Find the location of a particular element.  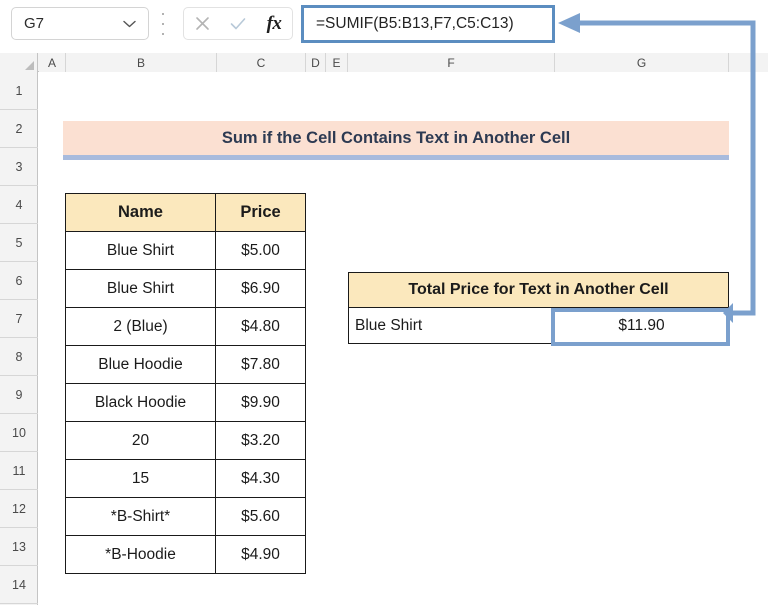

cell-price: $7.80 is located at coordinates (260, 364).